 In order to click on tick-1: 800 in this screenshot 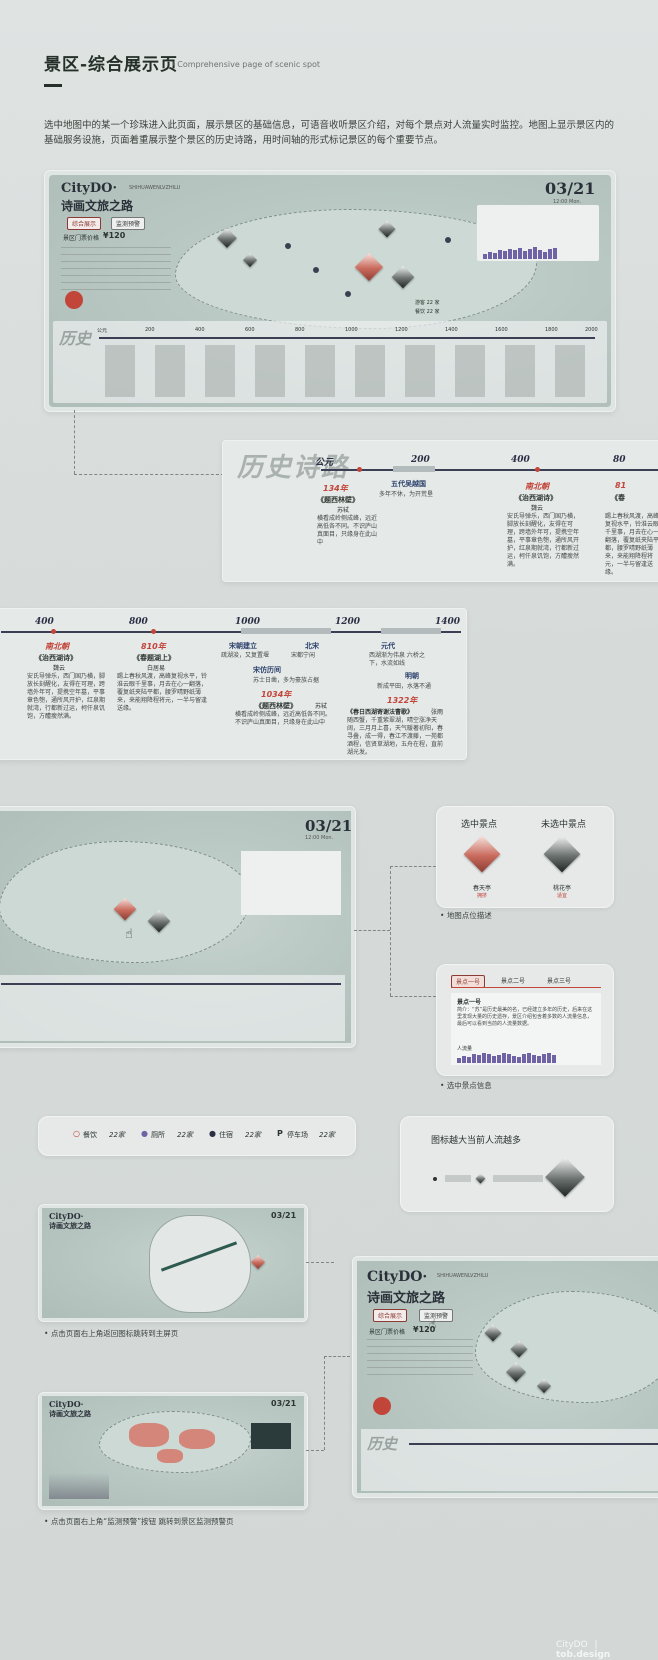, I will do `click(138, 622)`.